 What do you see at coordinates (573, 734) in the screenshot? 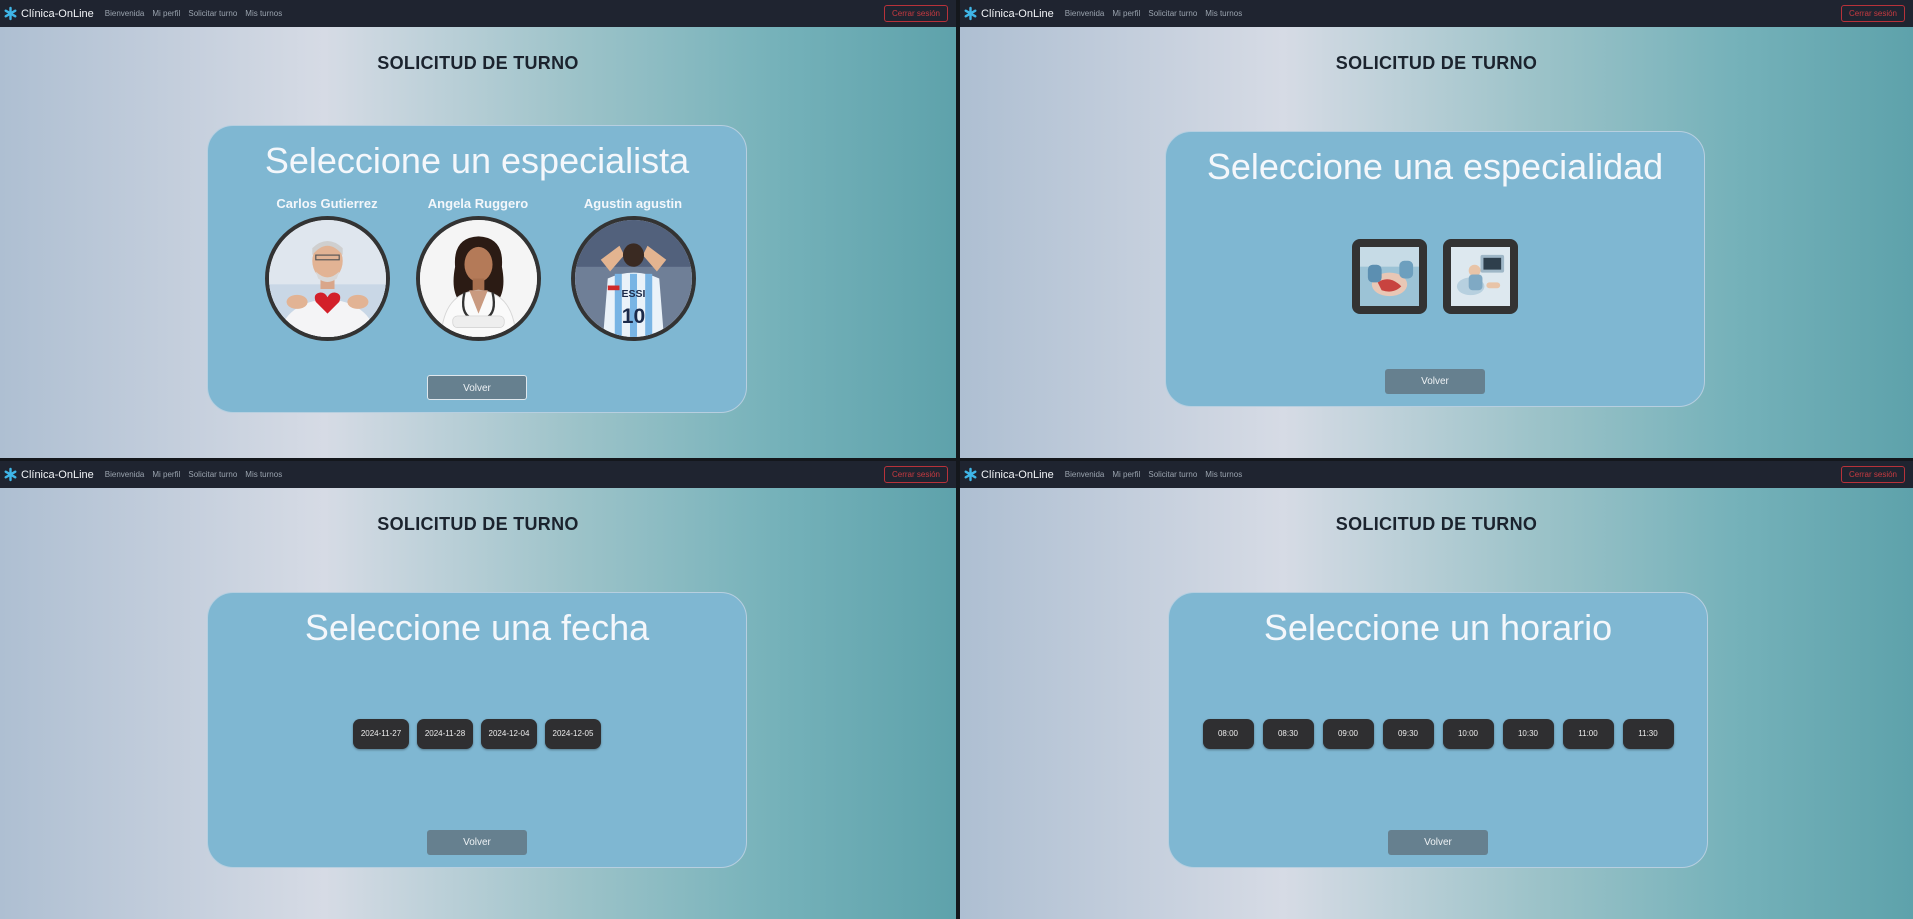
I see `date-option: 2024-12-05` at bounding box center [573, 734].